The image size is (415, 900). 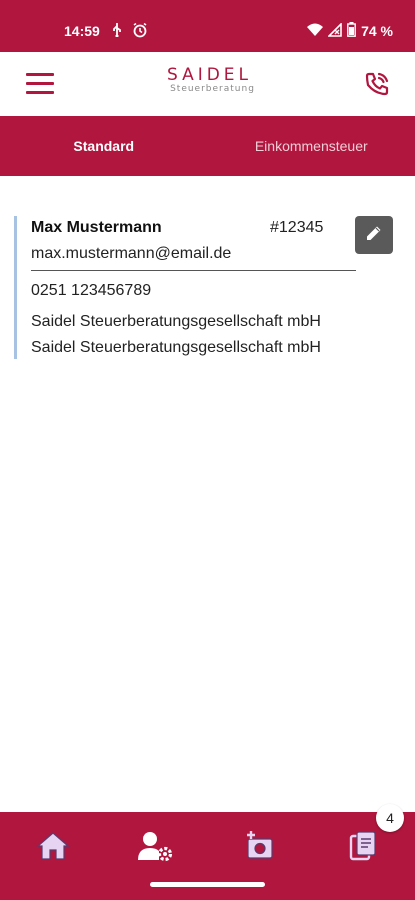 What do you see at coordinates (193, 270) in the screenshot?
I see `divider` at bounding box center [193, 270].